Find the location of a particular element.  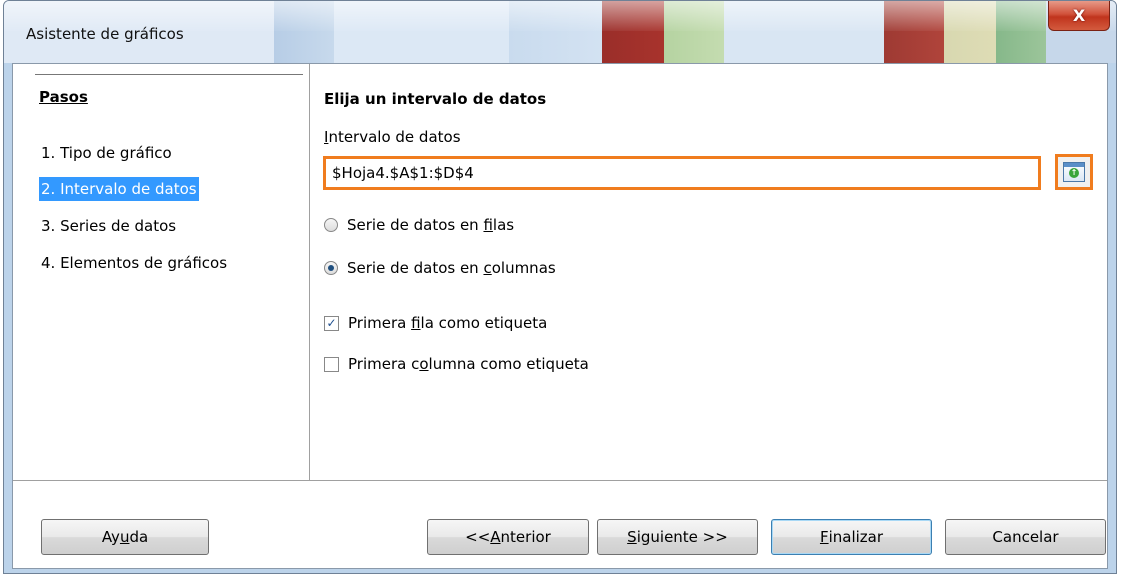

first-column-label-option: Primera columna como etiqueta is located at coordinates (456, 364).